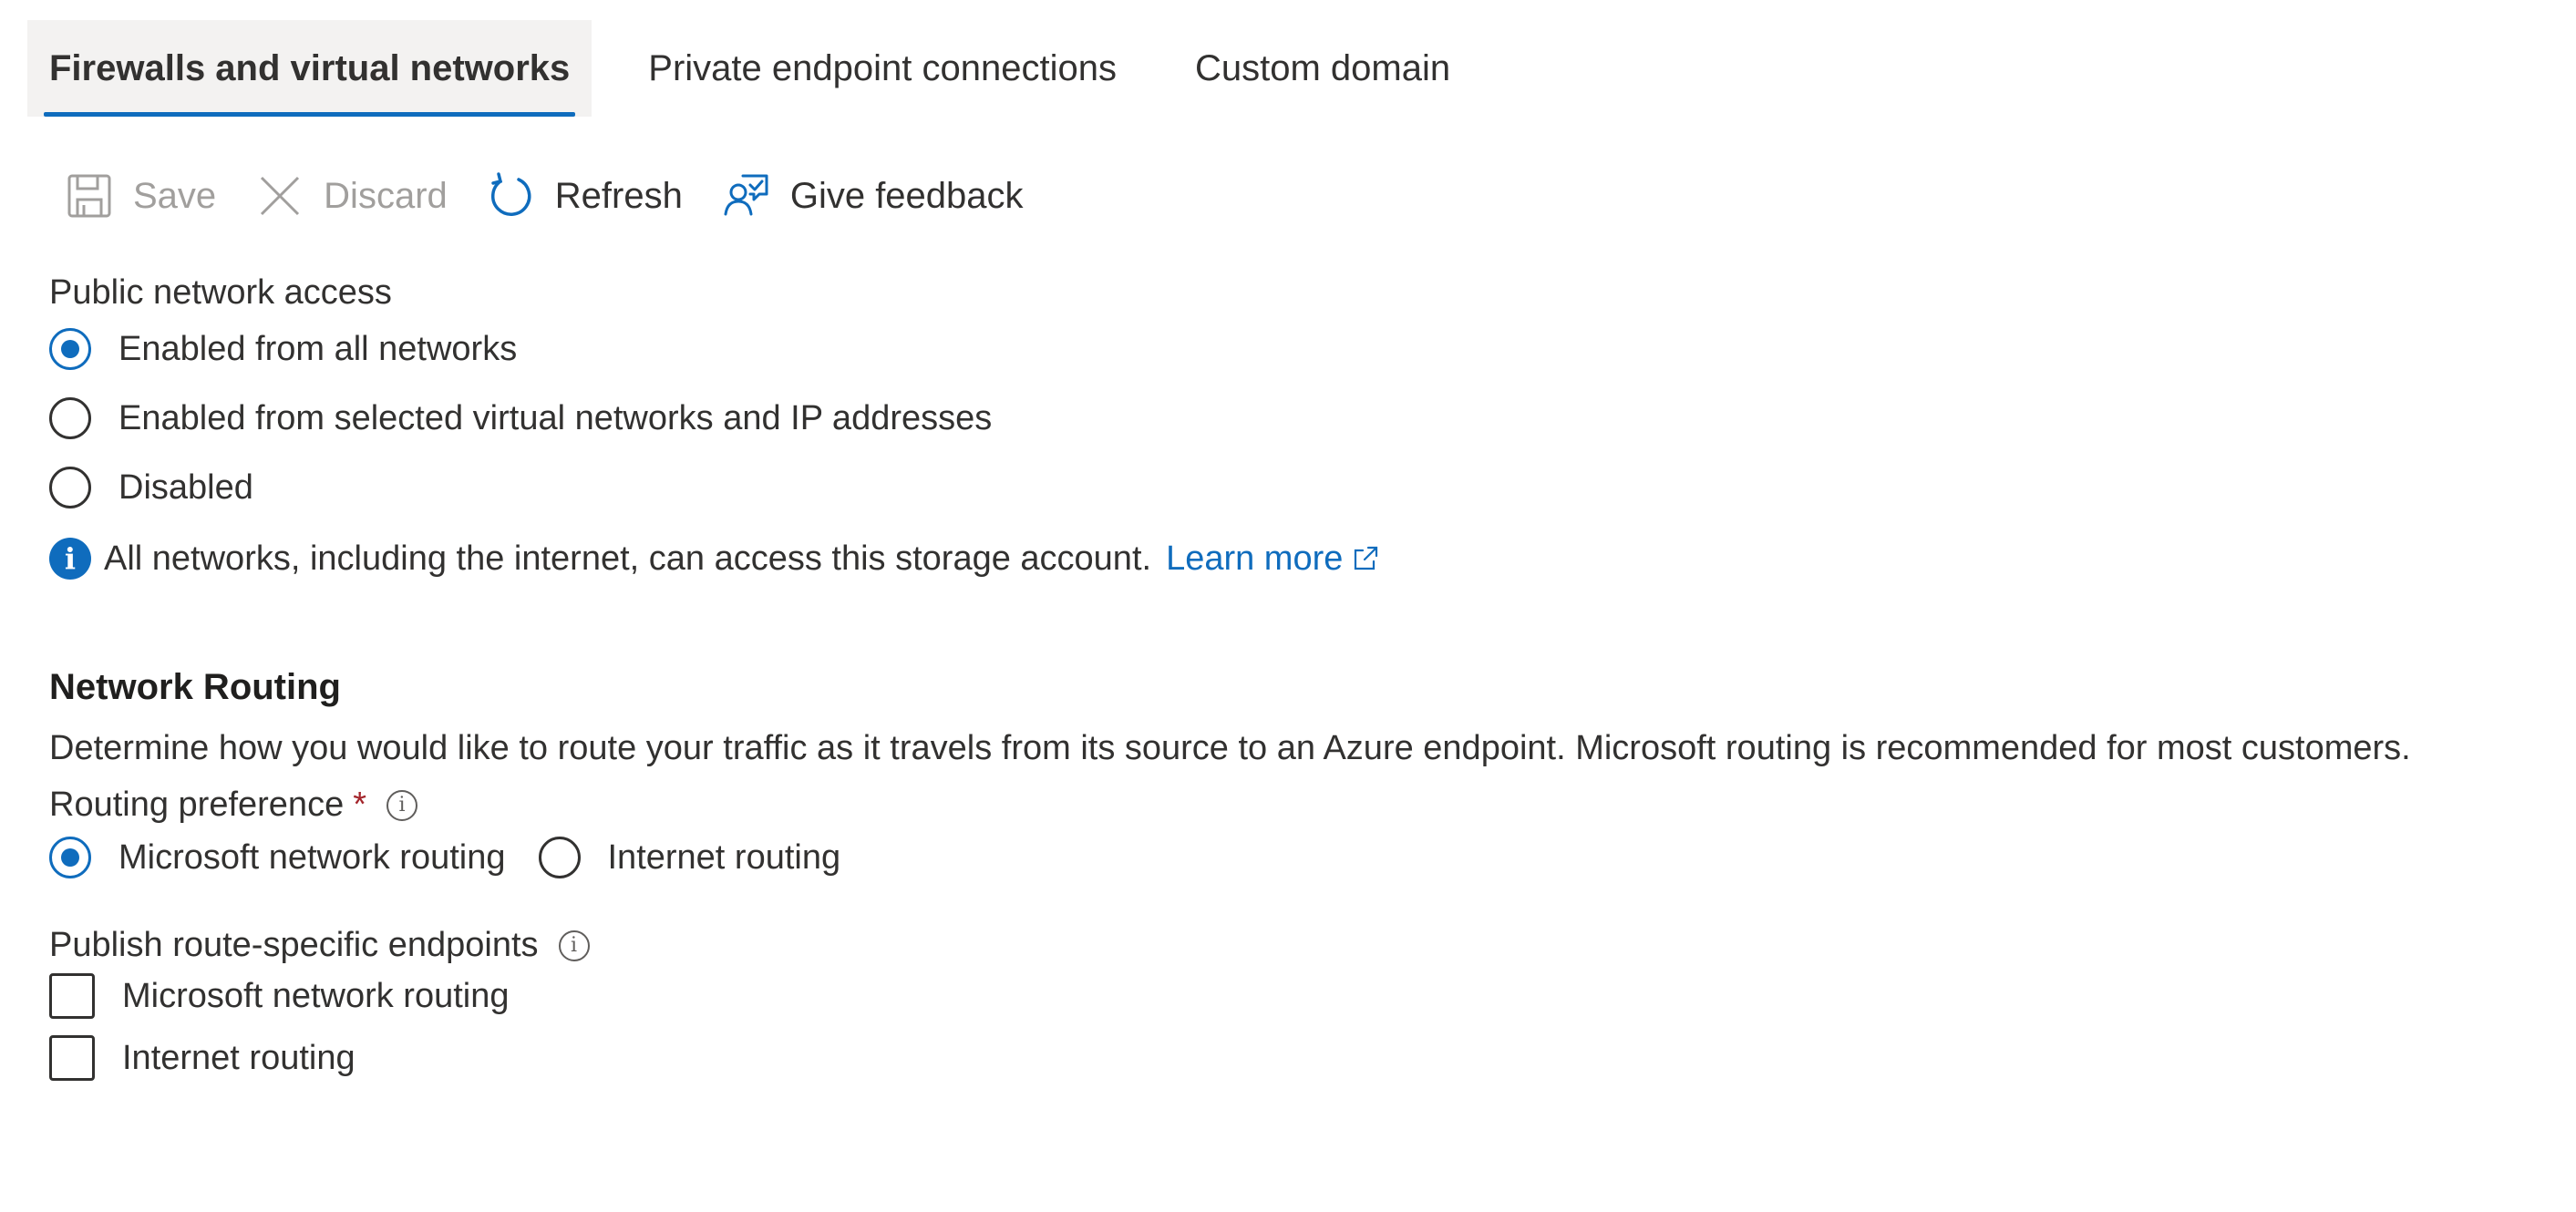 This screenshot has width=2576, height=1212. I want to click on radio-enabled-all-networks: Enabled from all networks, so click(283, 349).